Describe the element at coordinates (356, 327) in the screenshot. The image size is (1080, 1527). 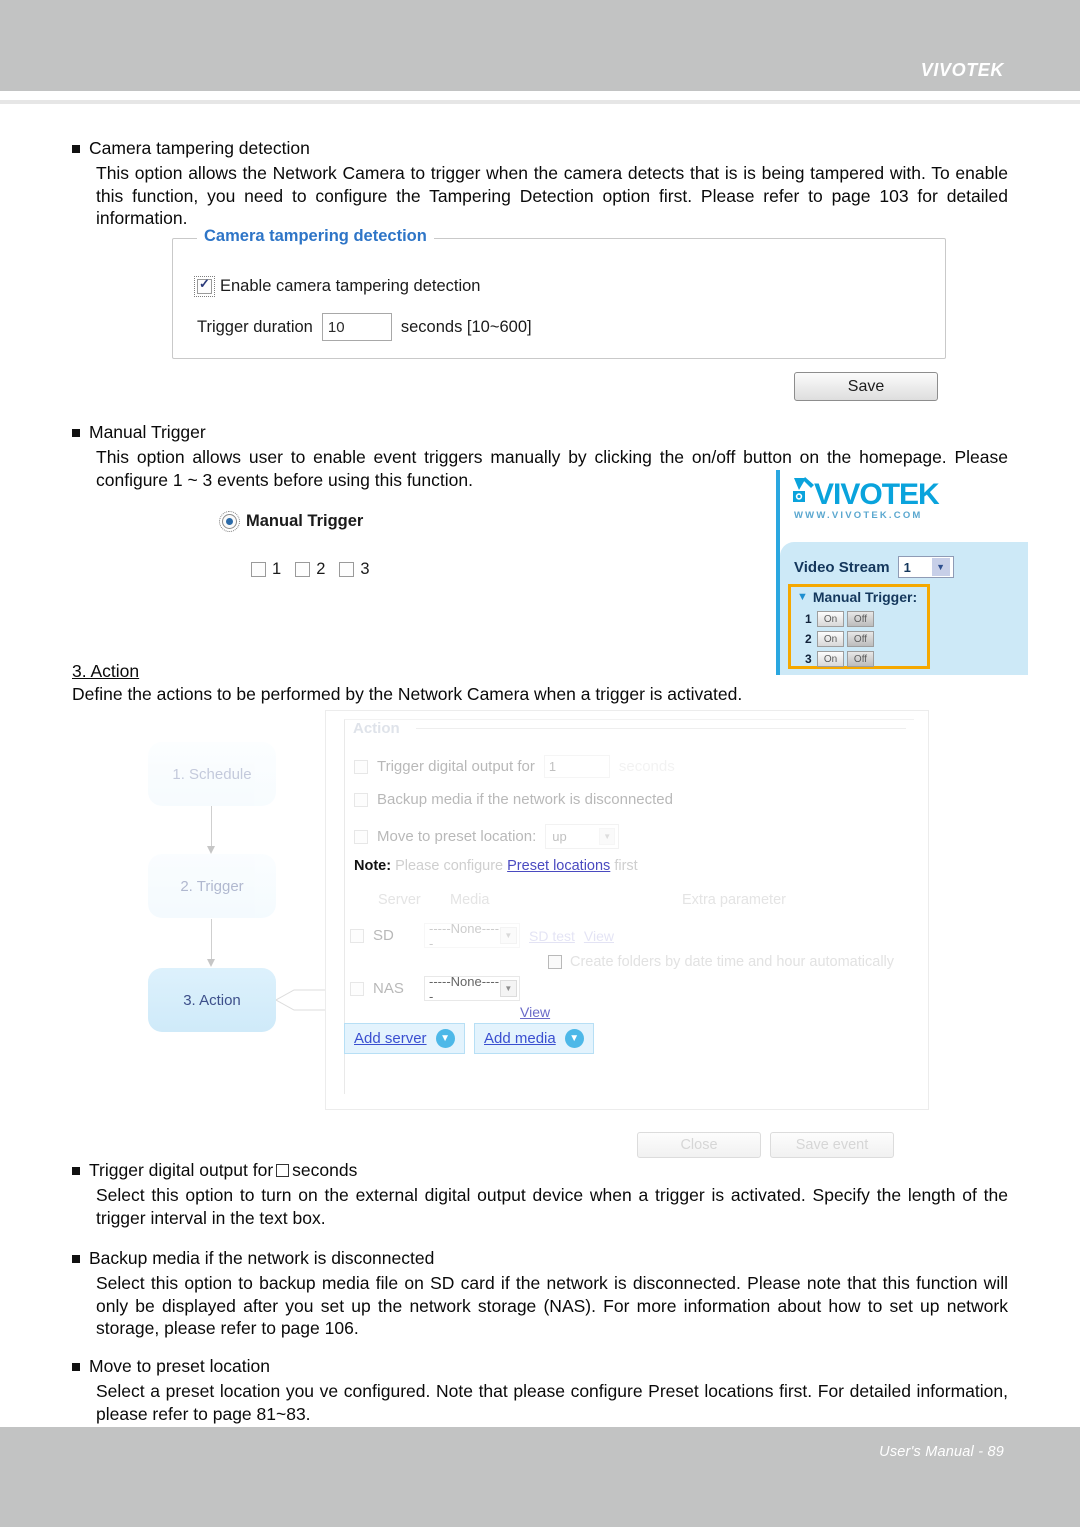
I see `trigger-duration-input` at that location.